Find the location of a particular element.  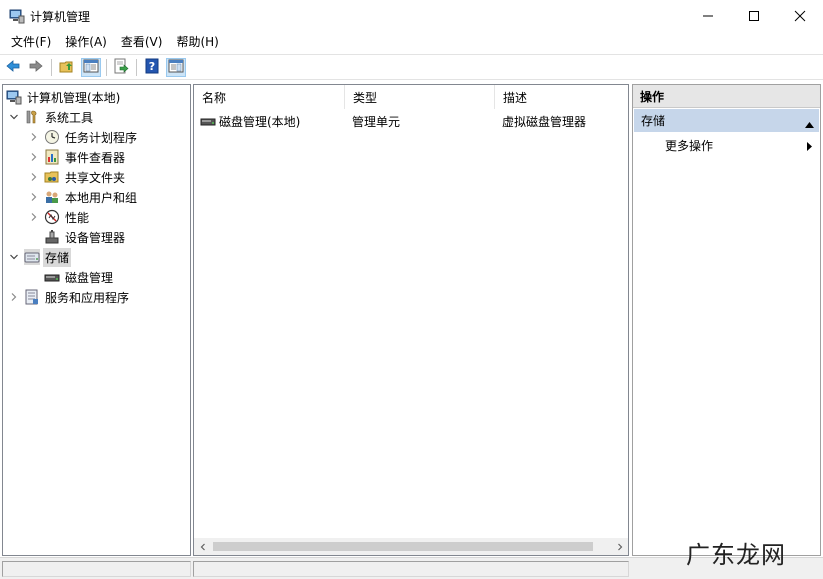

menu-bar: 文件(F) 操作(A) 查看(V) 帮助(H) is located at coordinates (411, 42).